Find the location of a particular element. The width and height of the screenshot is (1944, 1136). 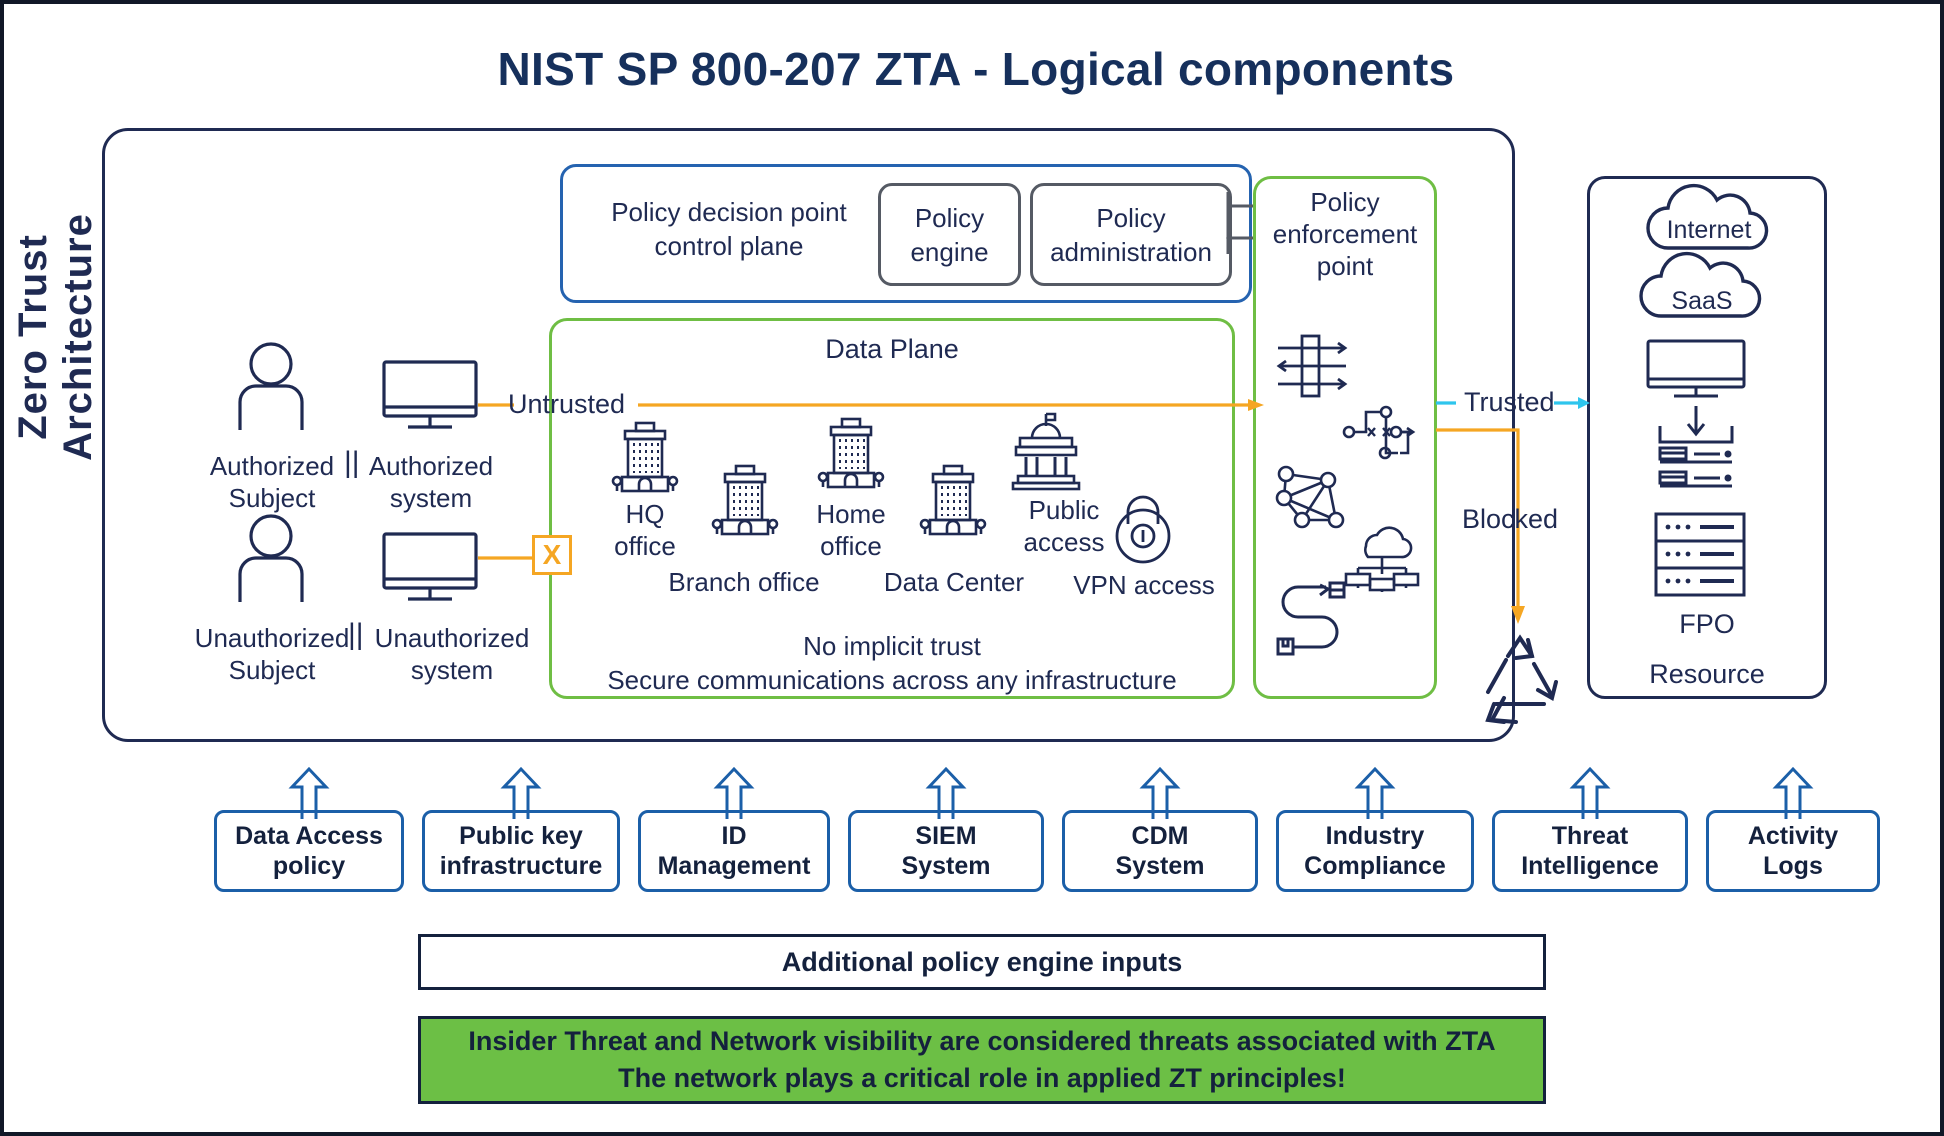

zta-vertical-label: Zero Trust Architecture is located at coordinates (55, 337).